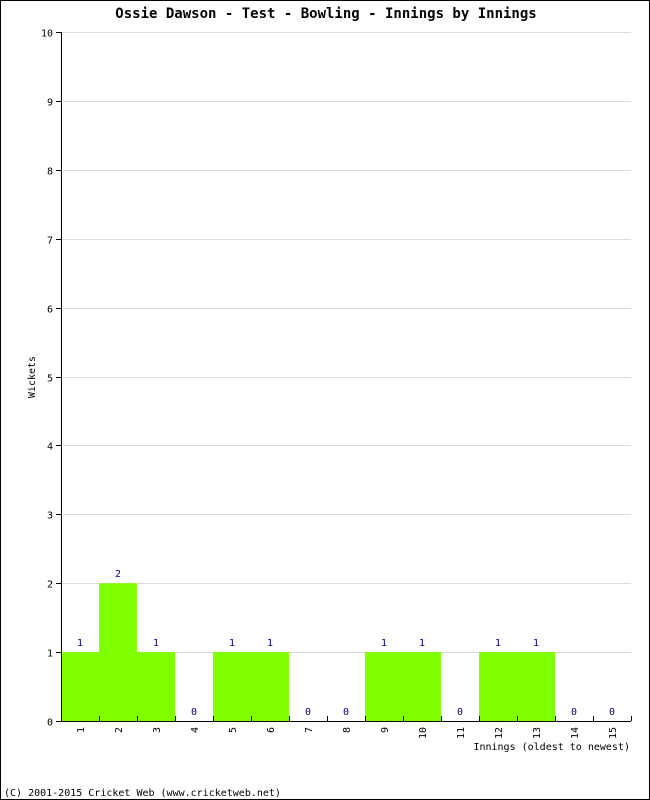 Image resolution: width=650 pixels, height=800 pixels. What do you see at coordinates (118, 574) in the screenshot?
I see `value-label: 2` at bounding box center [118, 574].